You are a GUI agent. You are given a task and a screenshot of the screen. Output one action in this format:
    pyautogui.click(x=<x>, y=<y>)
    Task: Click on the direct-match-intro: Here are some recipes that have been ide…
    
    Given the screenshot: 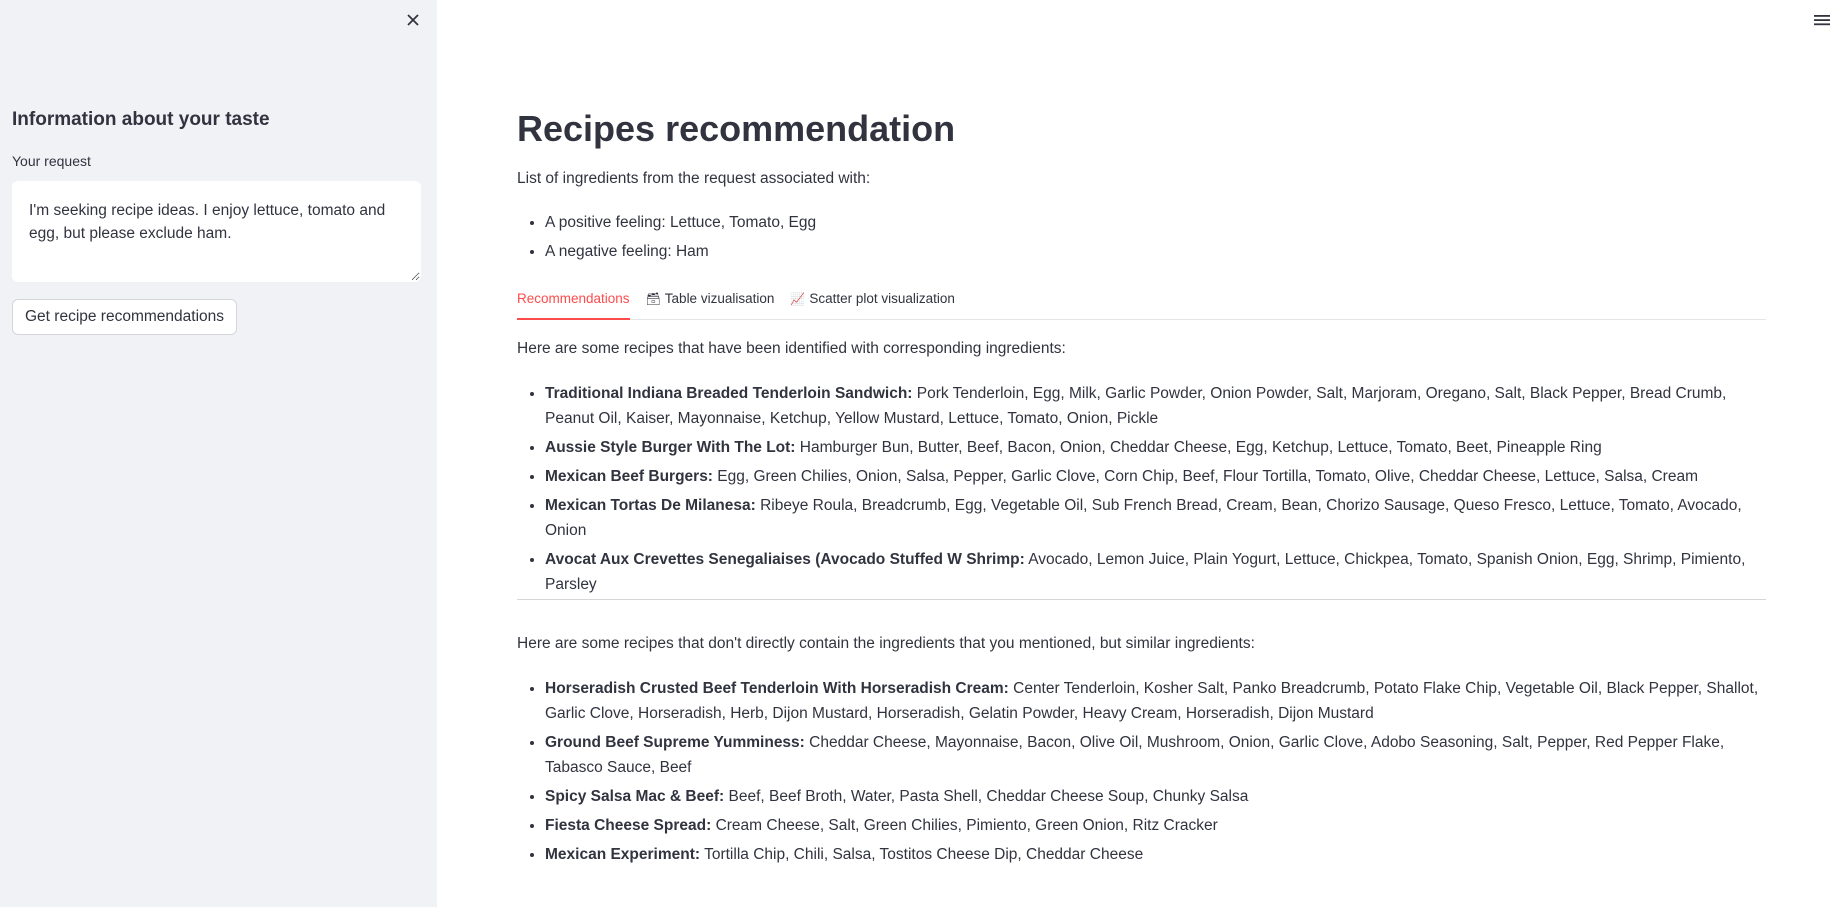 What is the action you would take?
    pyautogui.click(x=791, y=348)
    